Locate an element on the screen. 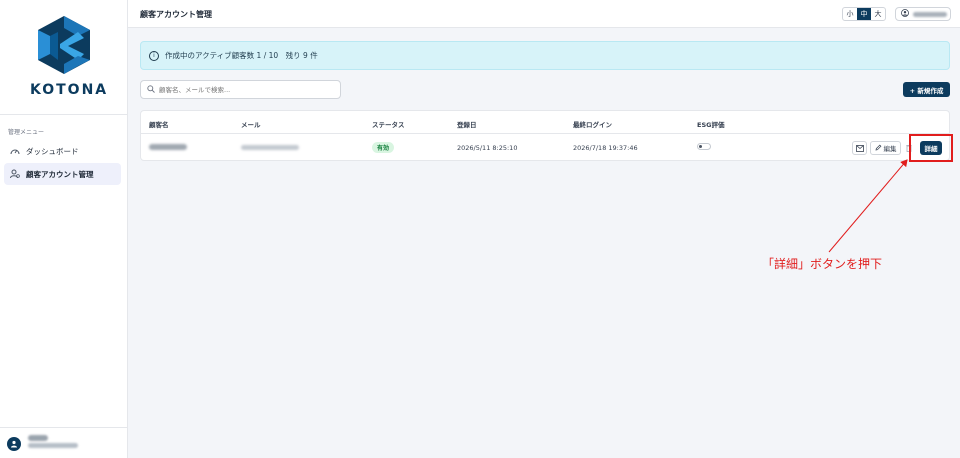 Image resolution: width=960 pixels, height=458 pixels. mail-icon is located at coordinates (859, 148).